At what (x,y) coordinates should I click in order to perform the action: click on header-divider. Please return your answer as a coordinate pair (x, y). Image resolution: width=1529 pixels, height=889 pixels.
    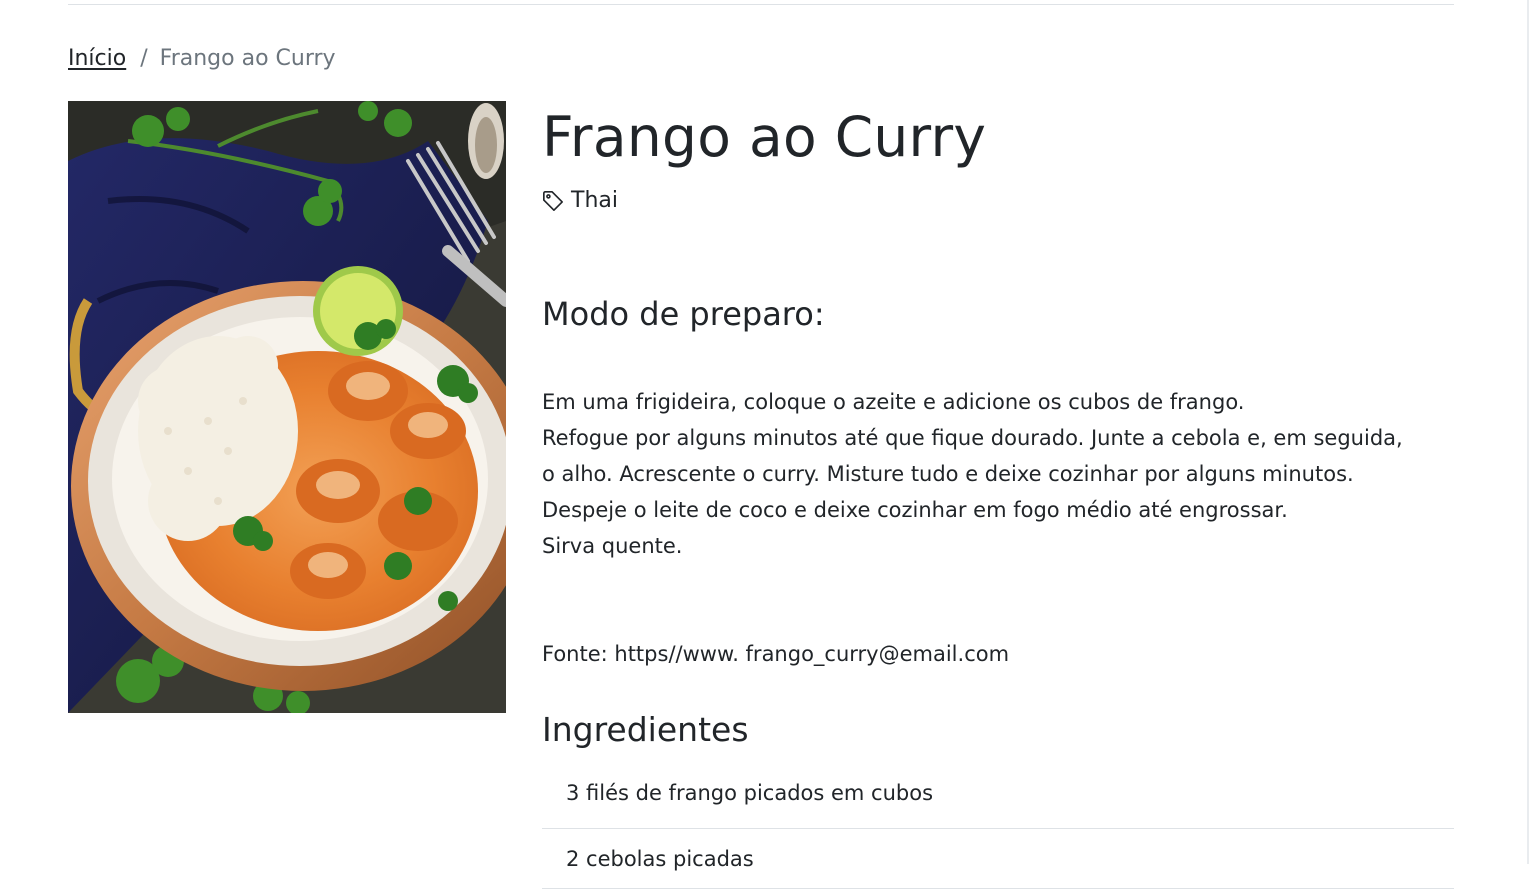
    Looking at the image, I should click on (761, 4).